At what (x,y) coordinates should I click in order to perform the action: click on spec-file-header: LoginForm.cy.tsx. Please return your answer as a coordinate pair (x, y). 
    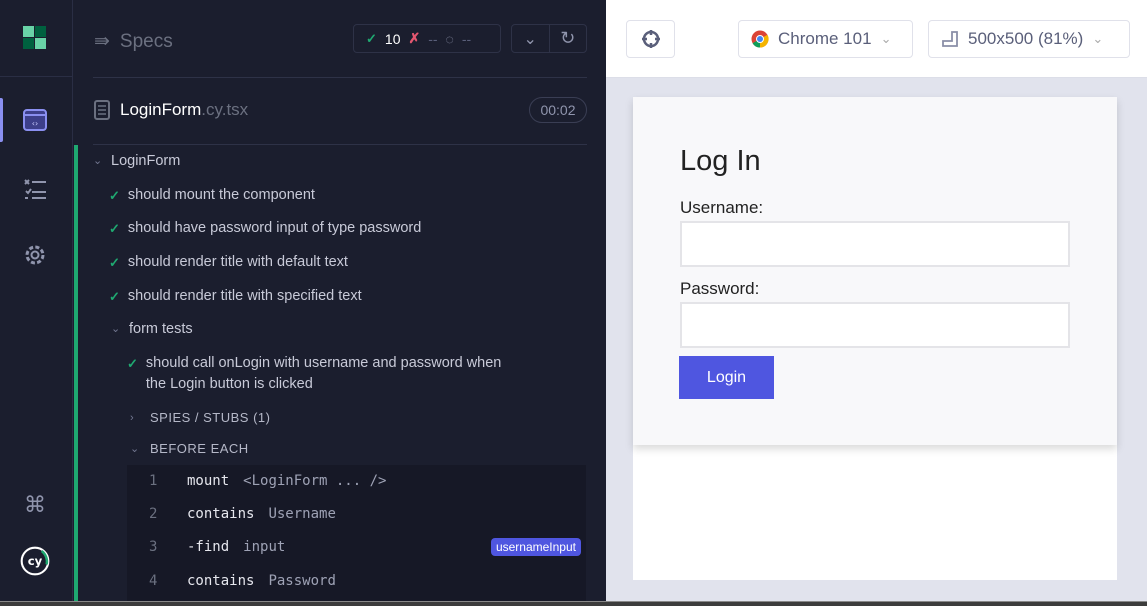
    Looking at the image, I should click on (171, 110).